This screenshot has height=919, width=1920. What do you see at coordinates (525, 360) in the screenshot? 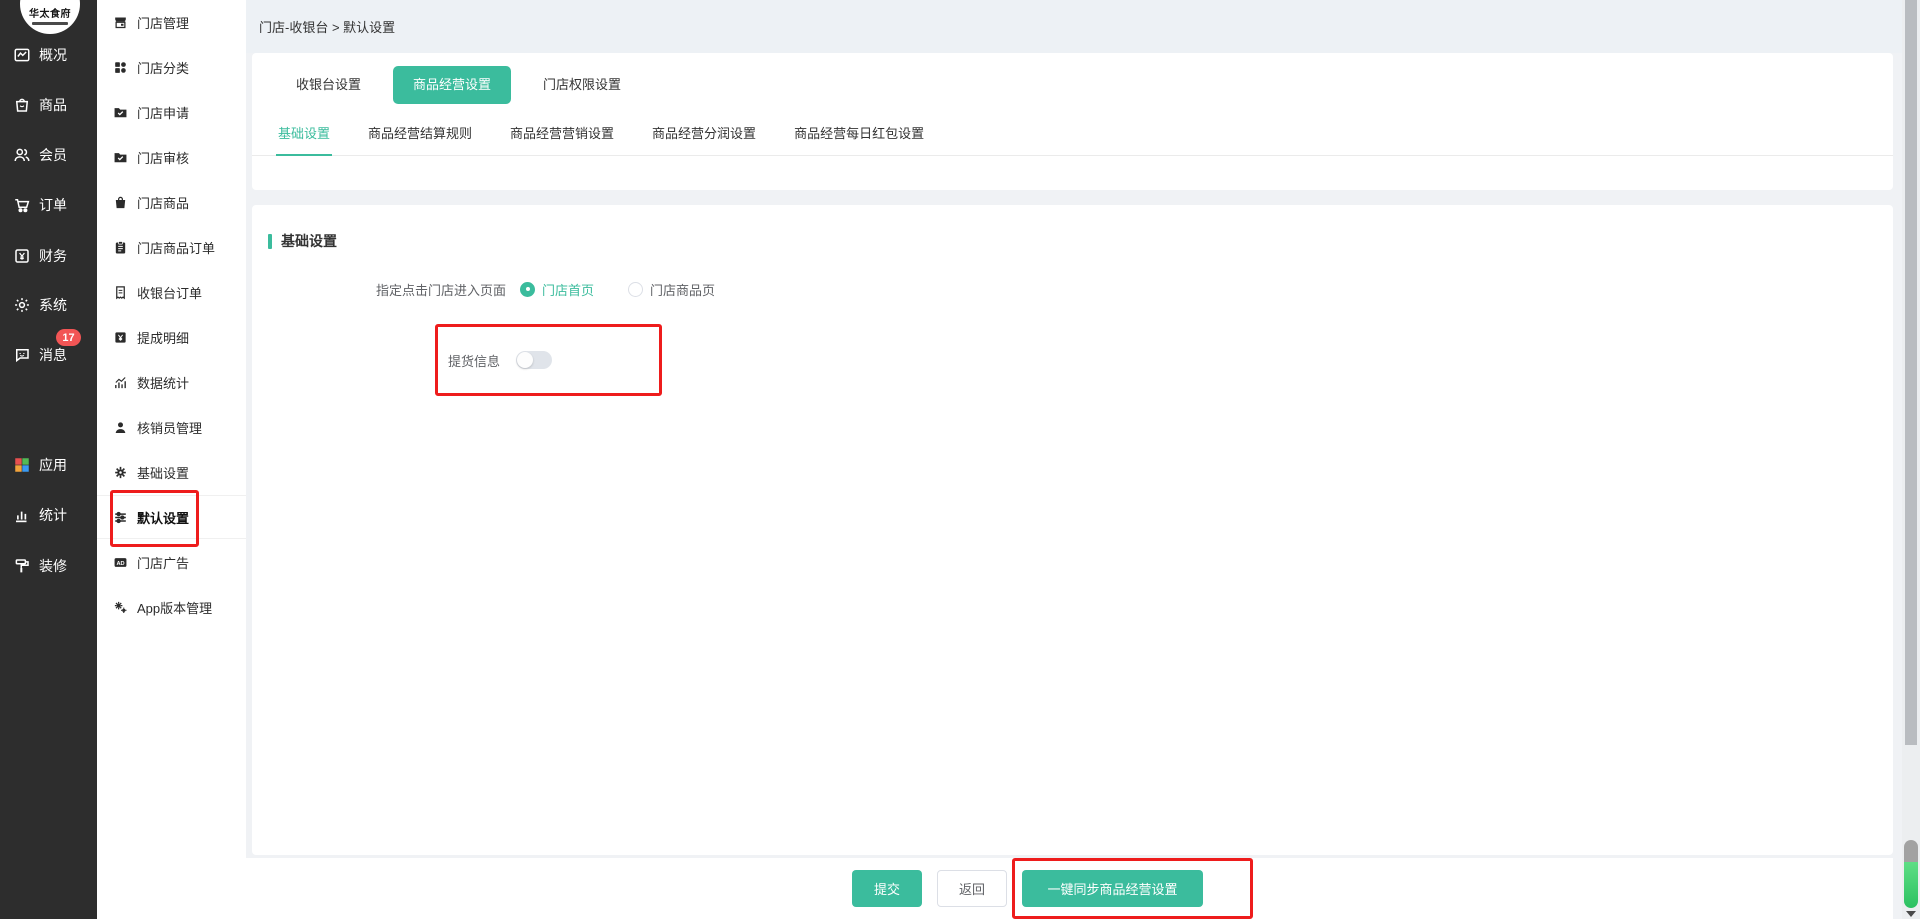
I see `pickup-toggle-knob` at bounding box center [525, 360].